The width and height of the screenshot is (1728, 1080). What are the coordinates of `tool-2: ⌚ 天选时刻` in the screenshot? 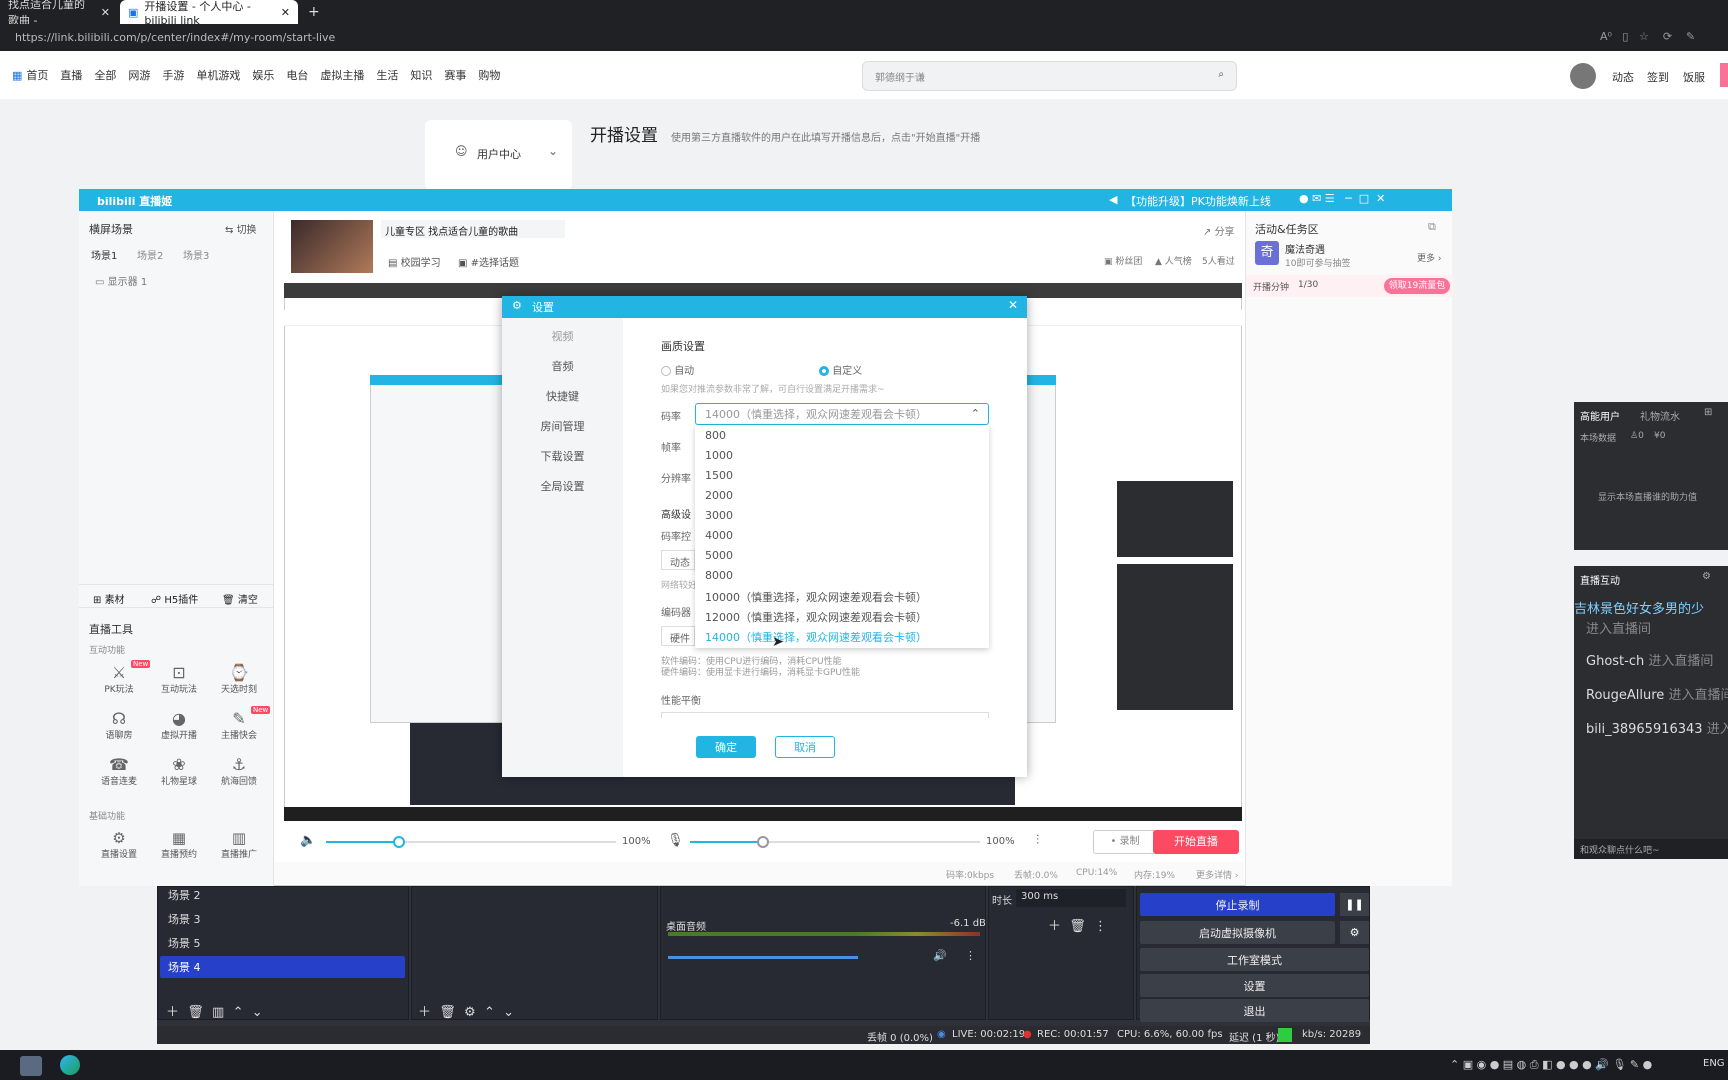 It's located at (239, 679).